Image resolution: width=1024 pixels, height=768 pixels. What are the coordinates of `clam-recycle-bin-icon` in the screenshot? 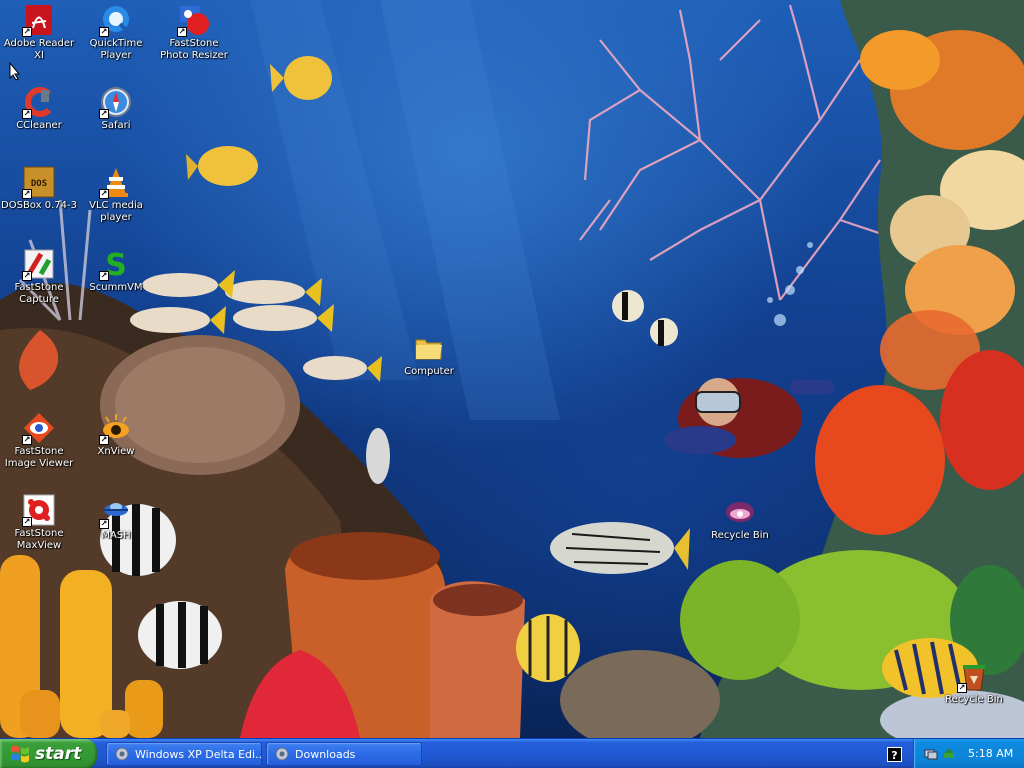 It's located at (740, 512).